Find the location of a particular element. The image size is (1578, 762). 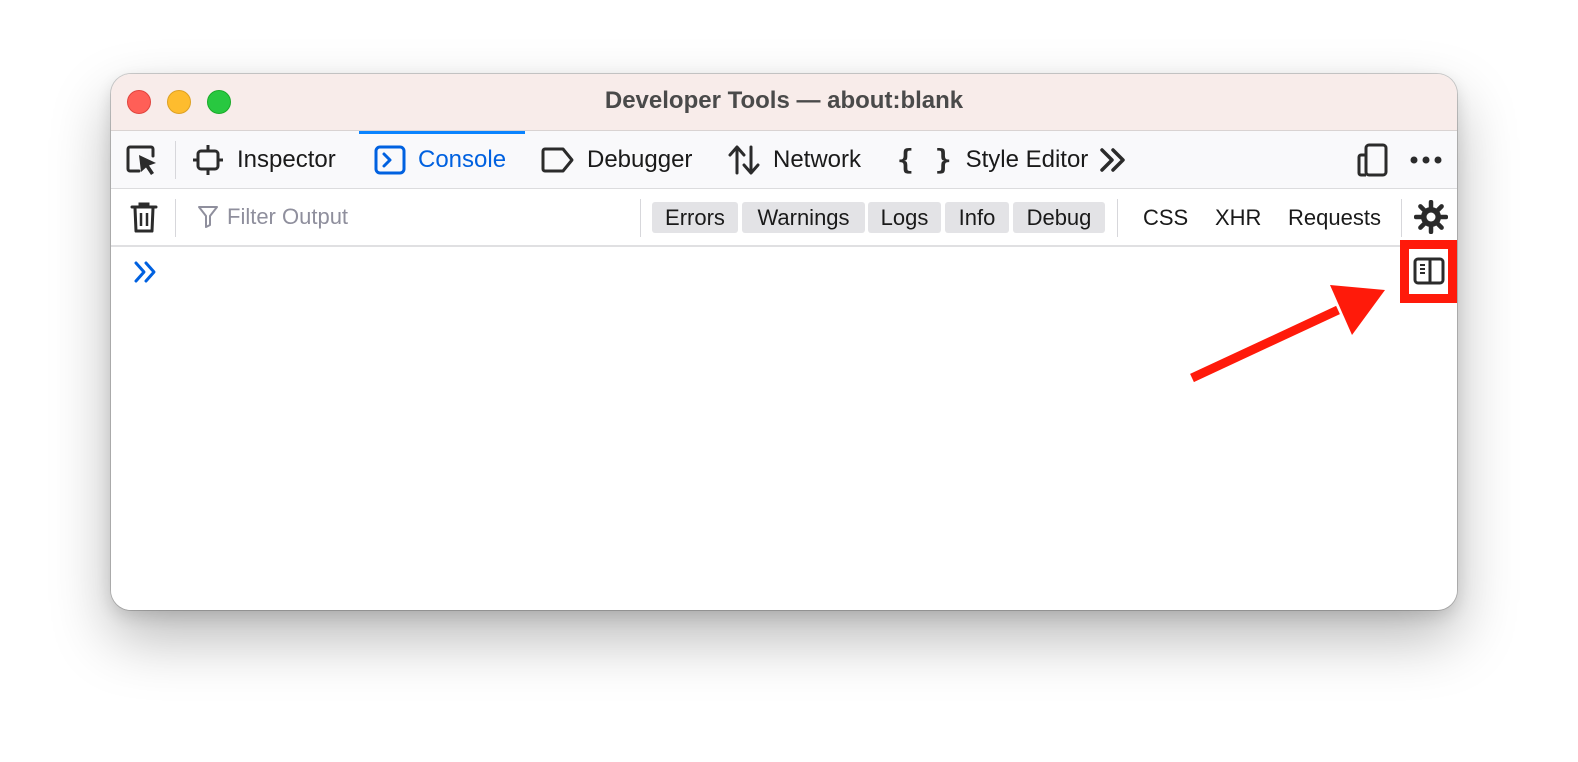

filter-requests-button: Requests is located at coordinates (1334, 217).